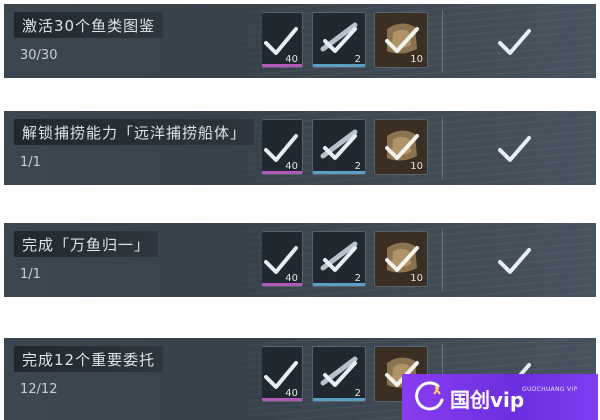 This screenshot has width=600, height=420. I want to click on task-title: 完成「万鱼归一」, so click(86, 244).